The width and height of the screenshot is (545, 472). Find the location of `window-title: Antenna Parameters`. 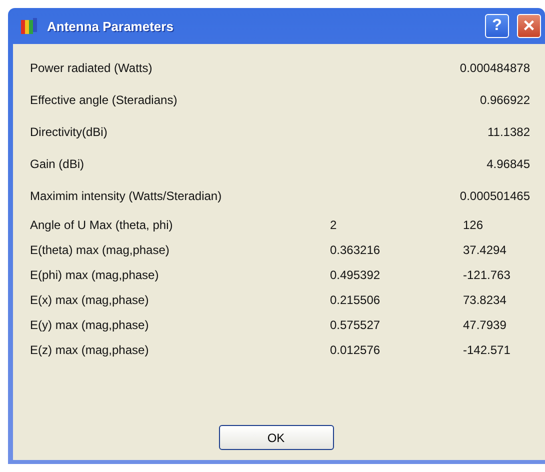

window-title: Antenna Parameters is located at coordinates (110, 26).